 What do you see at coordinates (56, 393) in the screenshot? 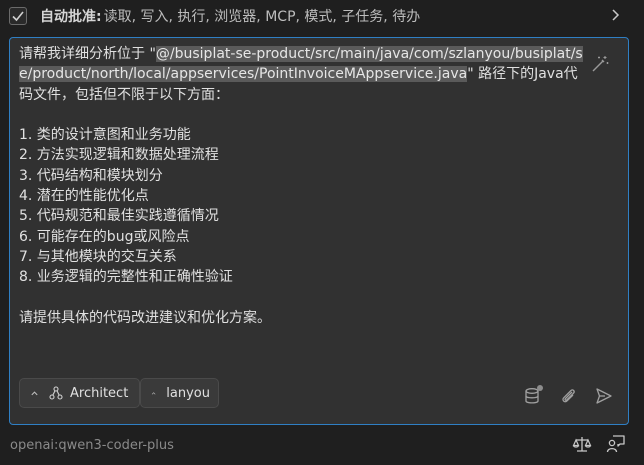
I see `architecture-icon` at bounding box center [56, 393].